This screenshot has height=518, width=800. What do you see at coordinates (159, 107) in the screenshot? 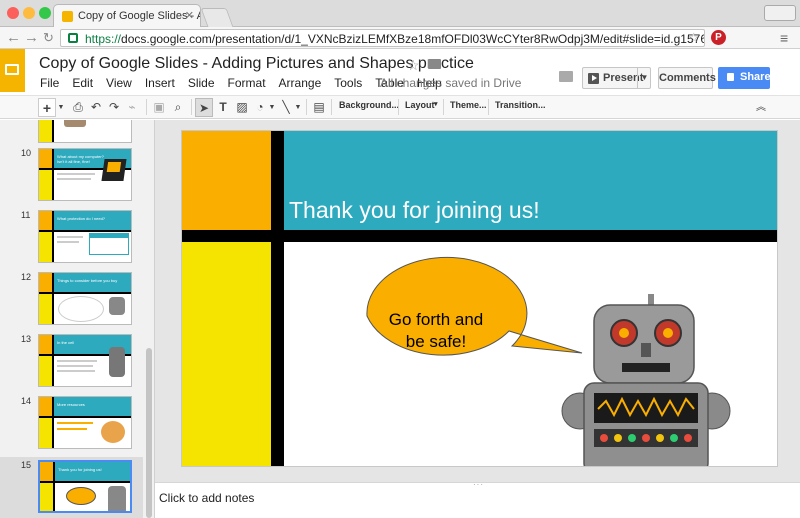
I see `fit-icon: ▣` at bounding box center [159, 107].